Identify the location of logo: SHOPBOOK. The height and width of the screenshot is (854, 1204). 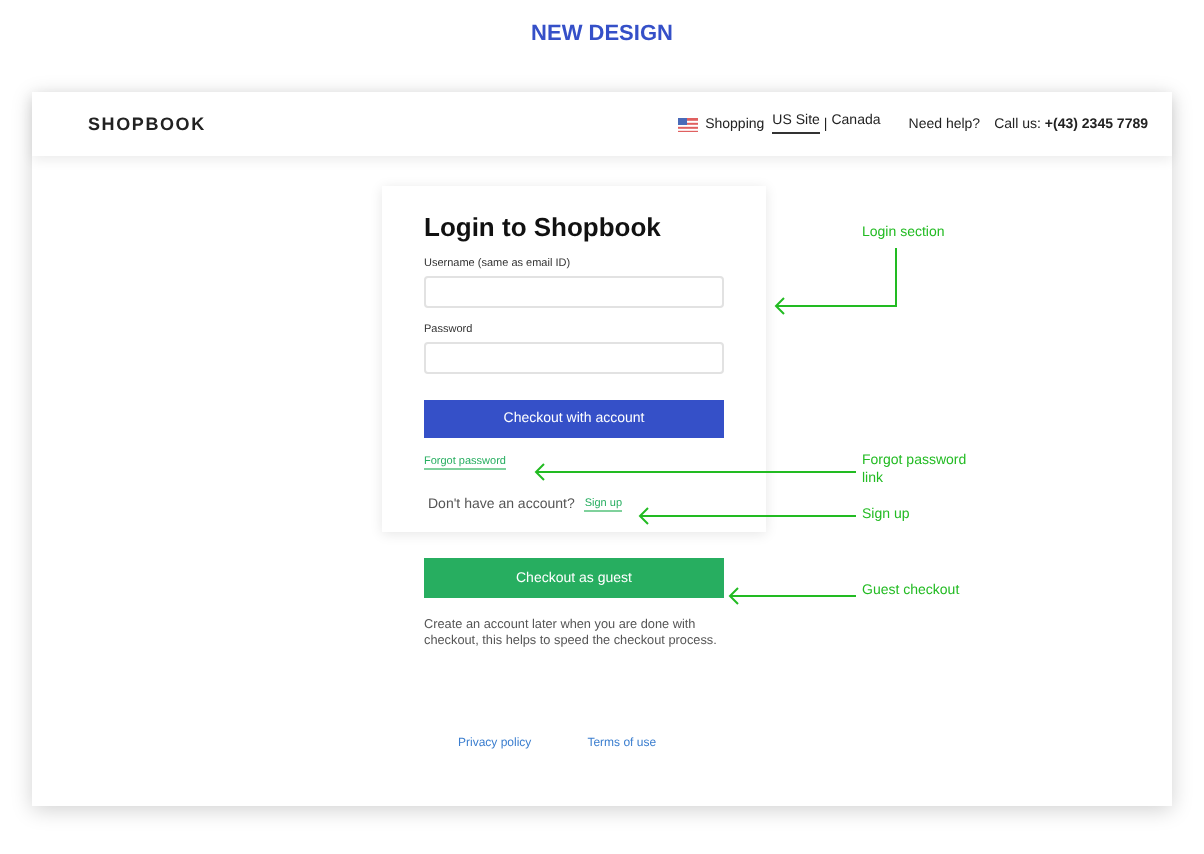
(147, 124).